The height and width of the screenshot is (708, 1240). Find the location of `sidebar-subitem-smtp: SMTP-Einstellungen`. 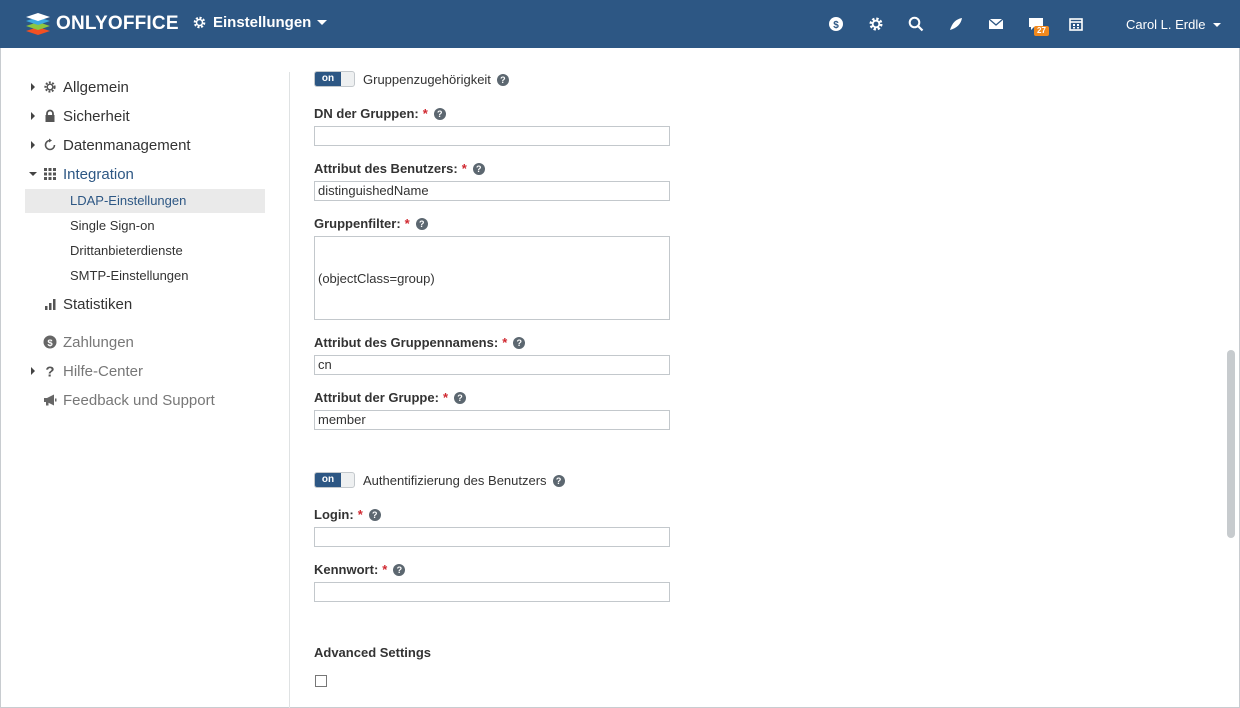

sidebar-subitem-smtp: SMTP-Einstellungen is located at coordinates (129, 276).